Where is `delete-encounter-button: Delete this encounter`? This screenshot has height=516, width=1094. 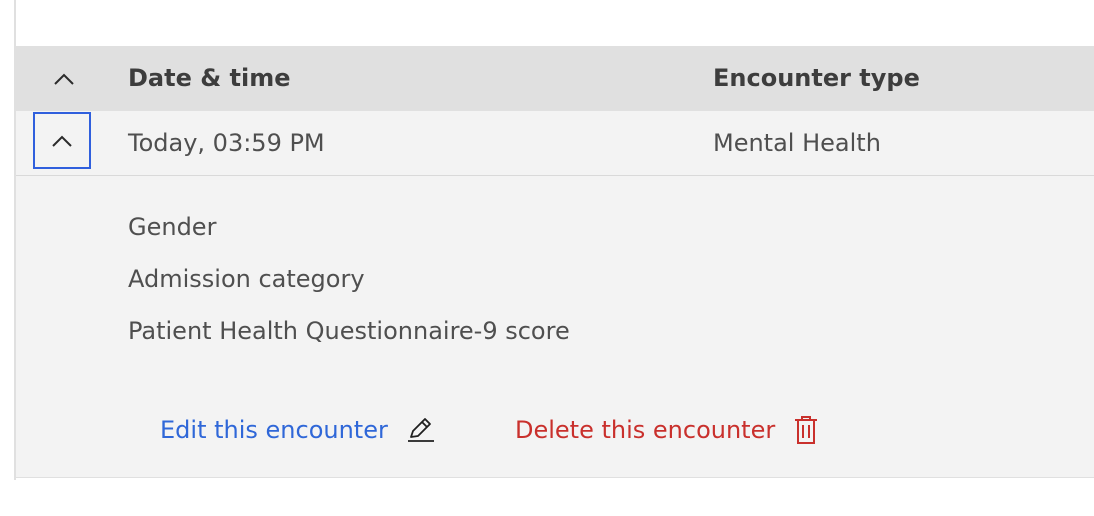
delete-encounter-button: Delete this encounter is located at coordinates (667, 430).